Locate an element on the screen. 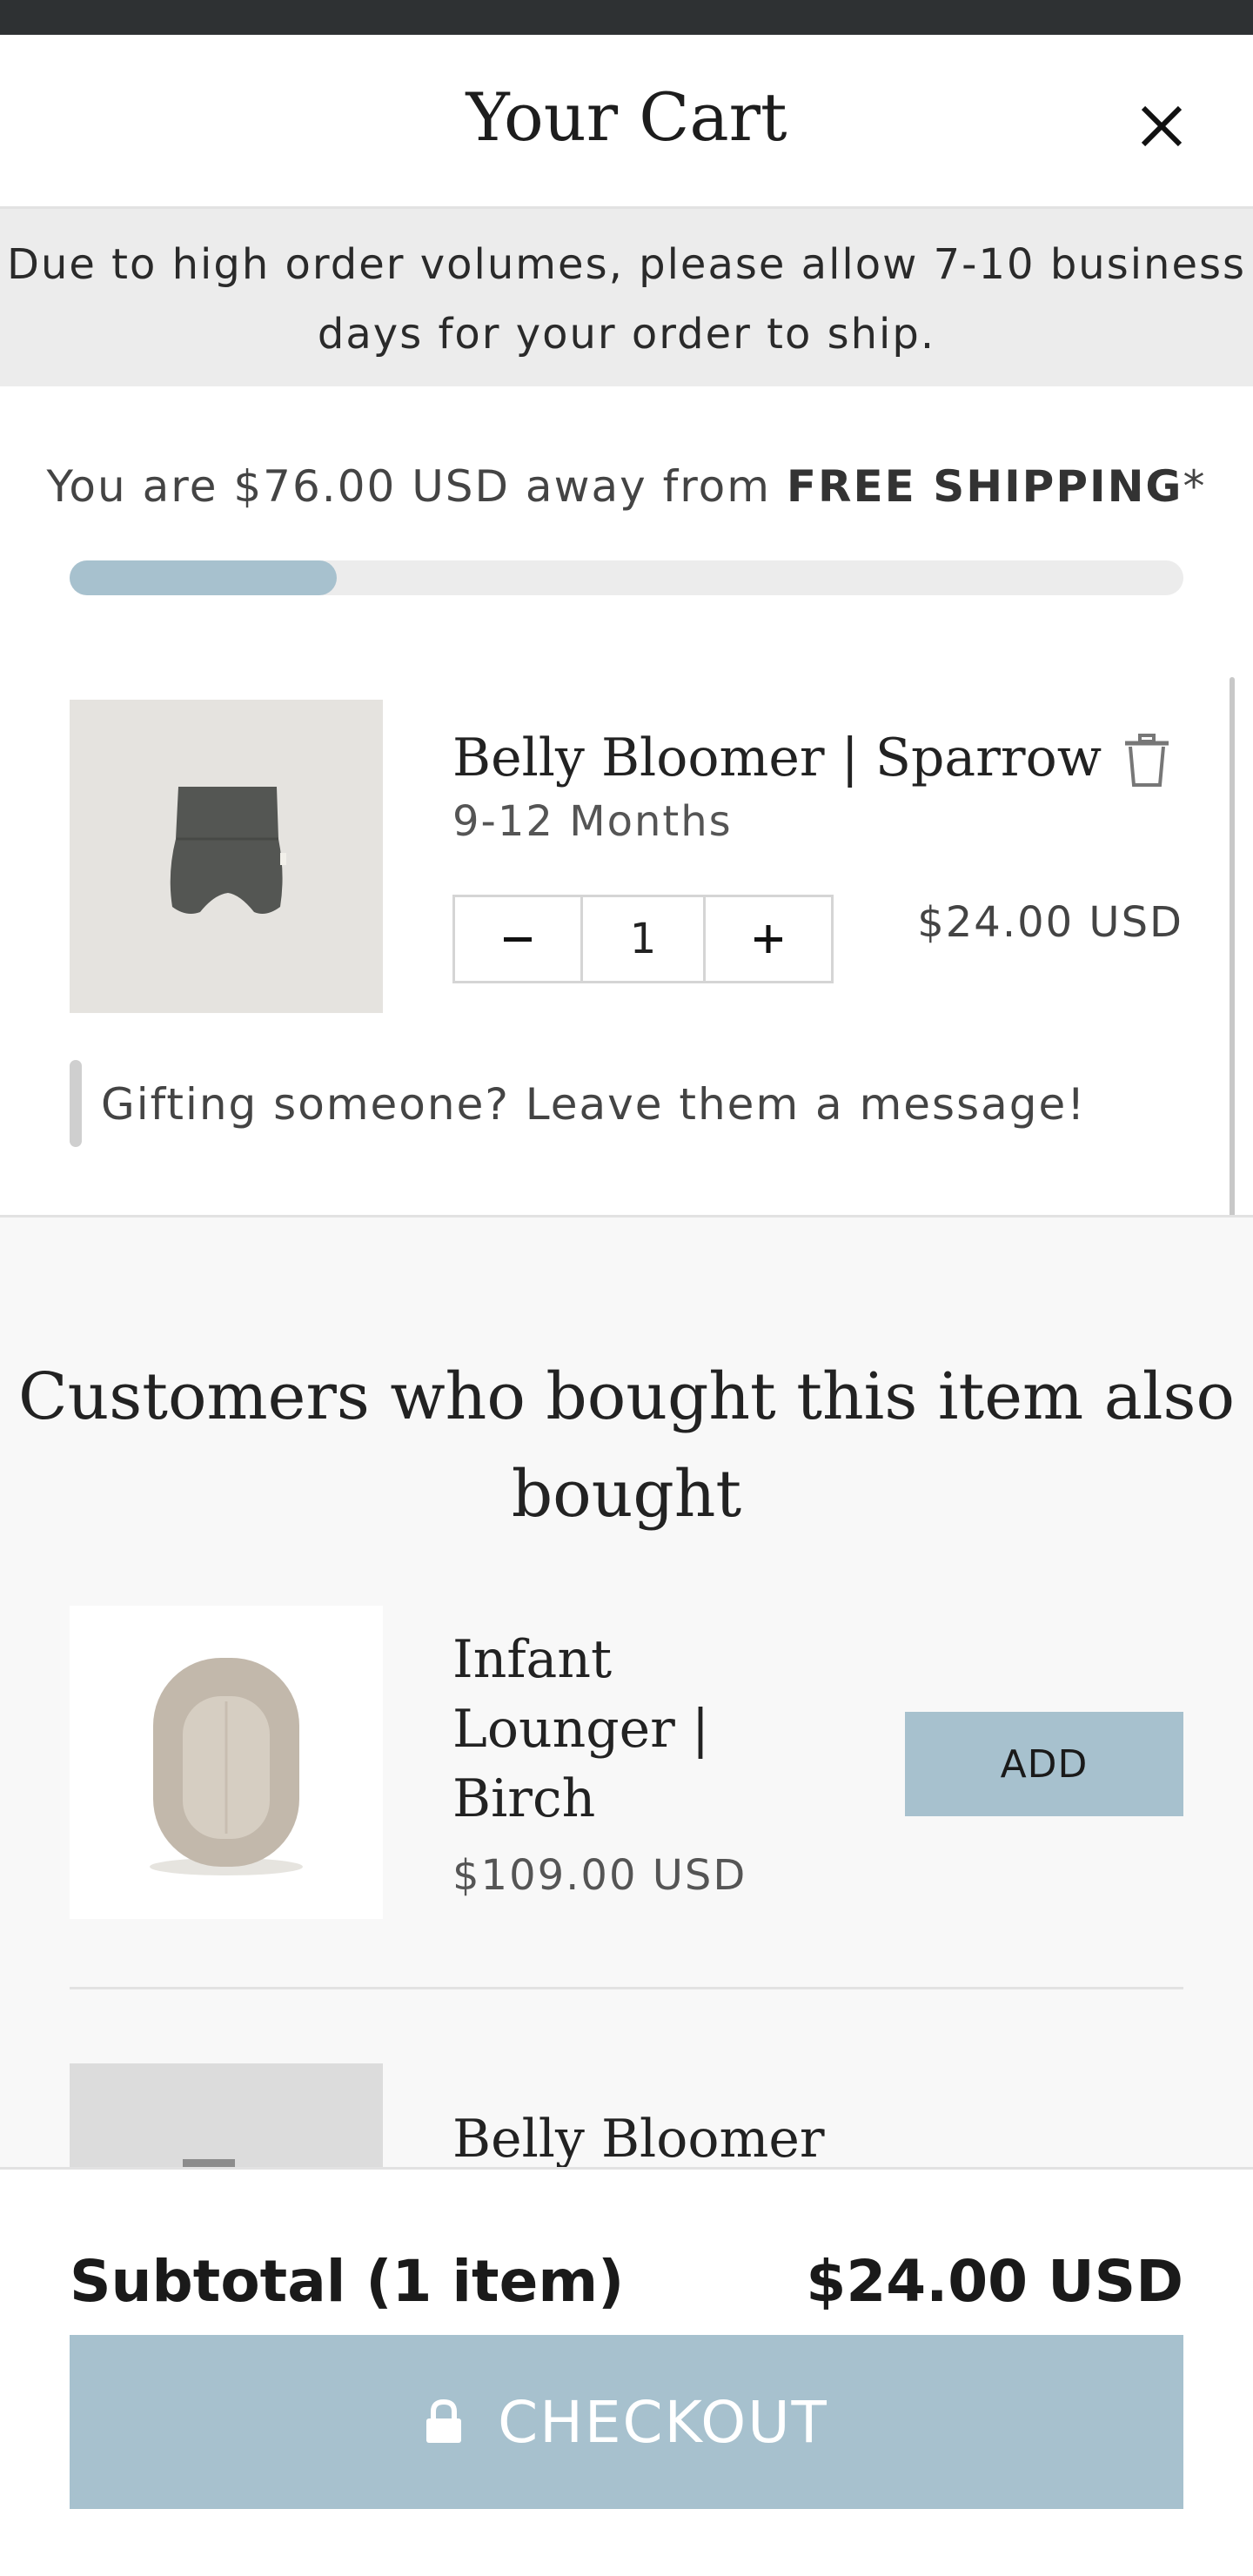  close-icon is located at coordinates (1162, 126).